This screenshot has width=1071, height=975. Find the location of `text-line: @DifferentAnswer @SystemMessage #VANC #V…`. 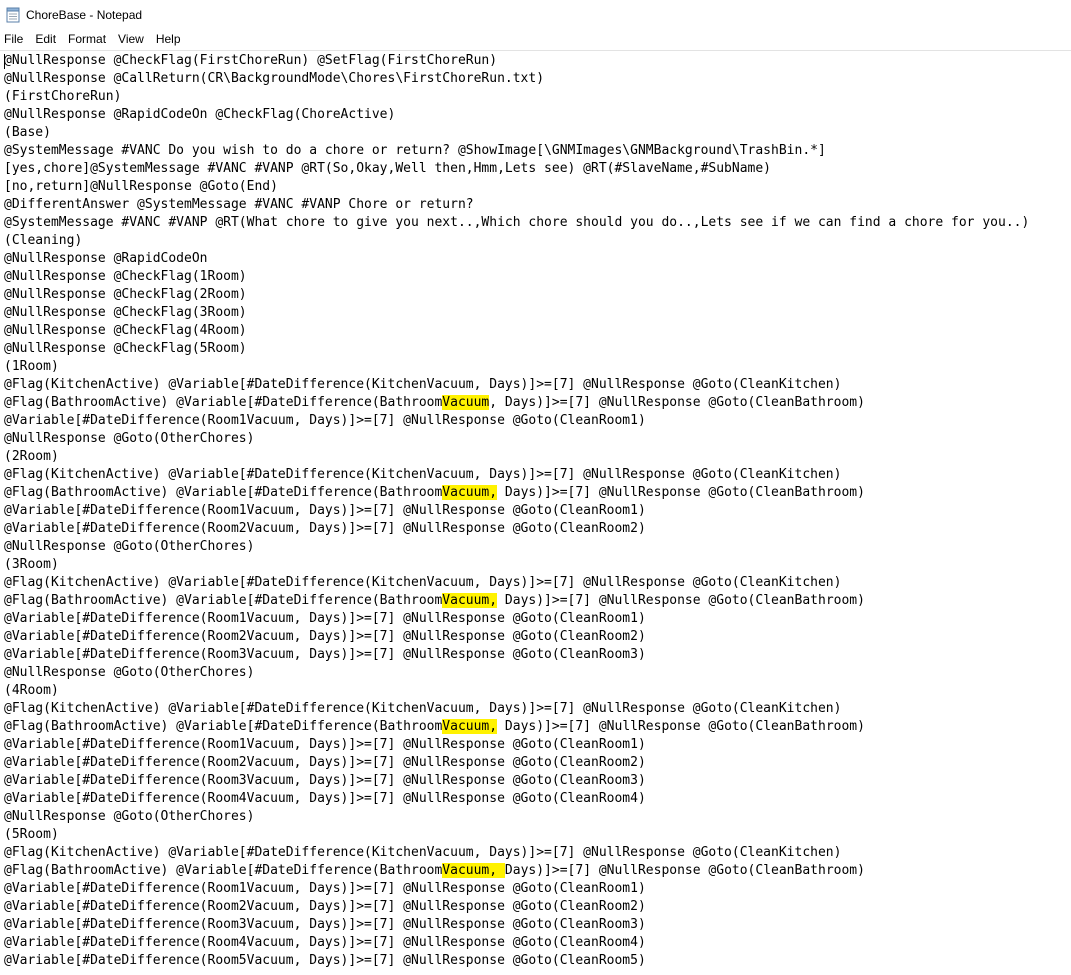

text-line: @DifferentAnswer @SystemMessage #VANC #V… is located at coordinates (516, 205).